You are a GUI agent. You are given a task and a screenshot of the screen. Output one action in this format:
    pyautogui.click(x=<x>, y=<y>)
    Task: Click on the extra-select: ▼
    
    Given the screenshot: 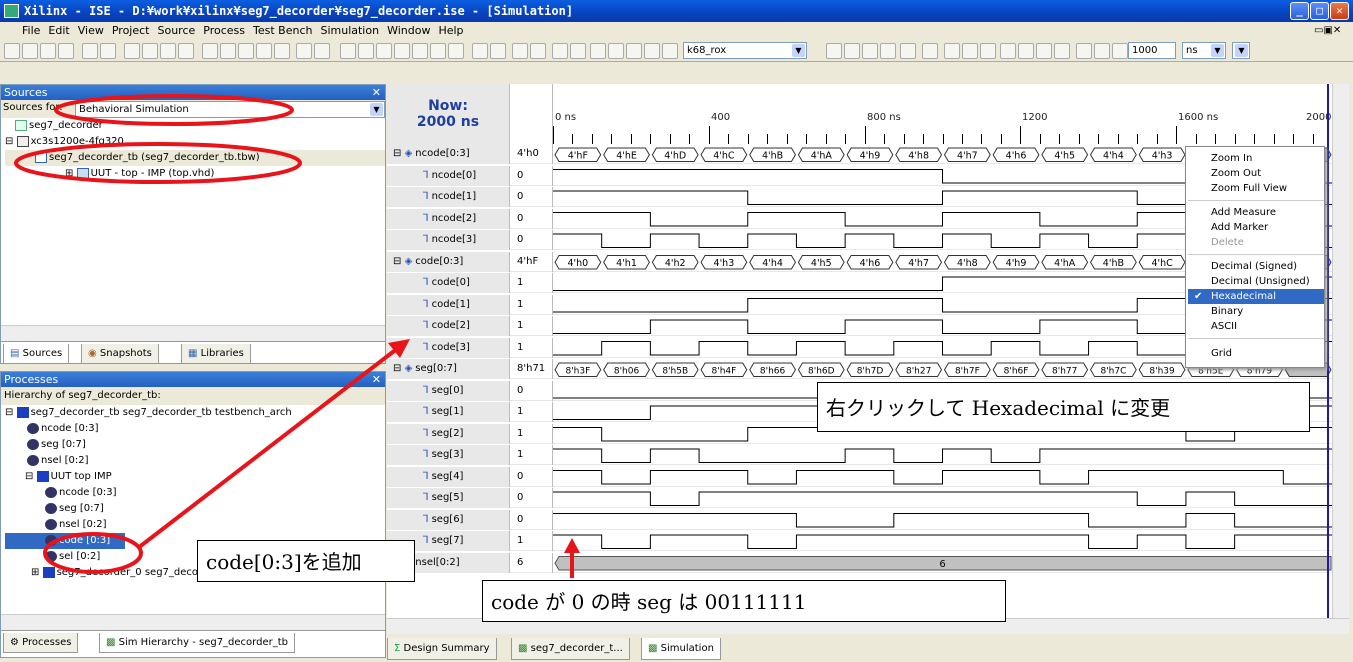 What is the action you would take?
    pyautogui.click(x=1241, y=50)
    